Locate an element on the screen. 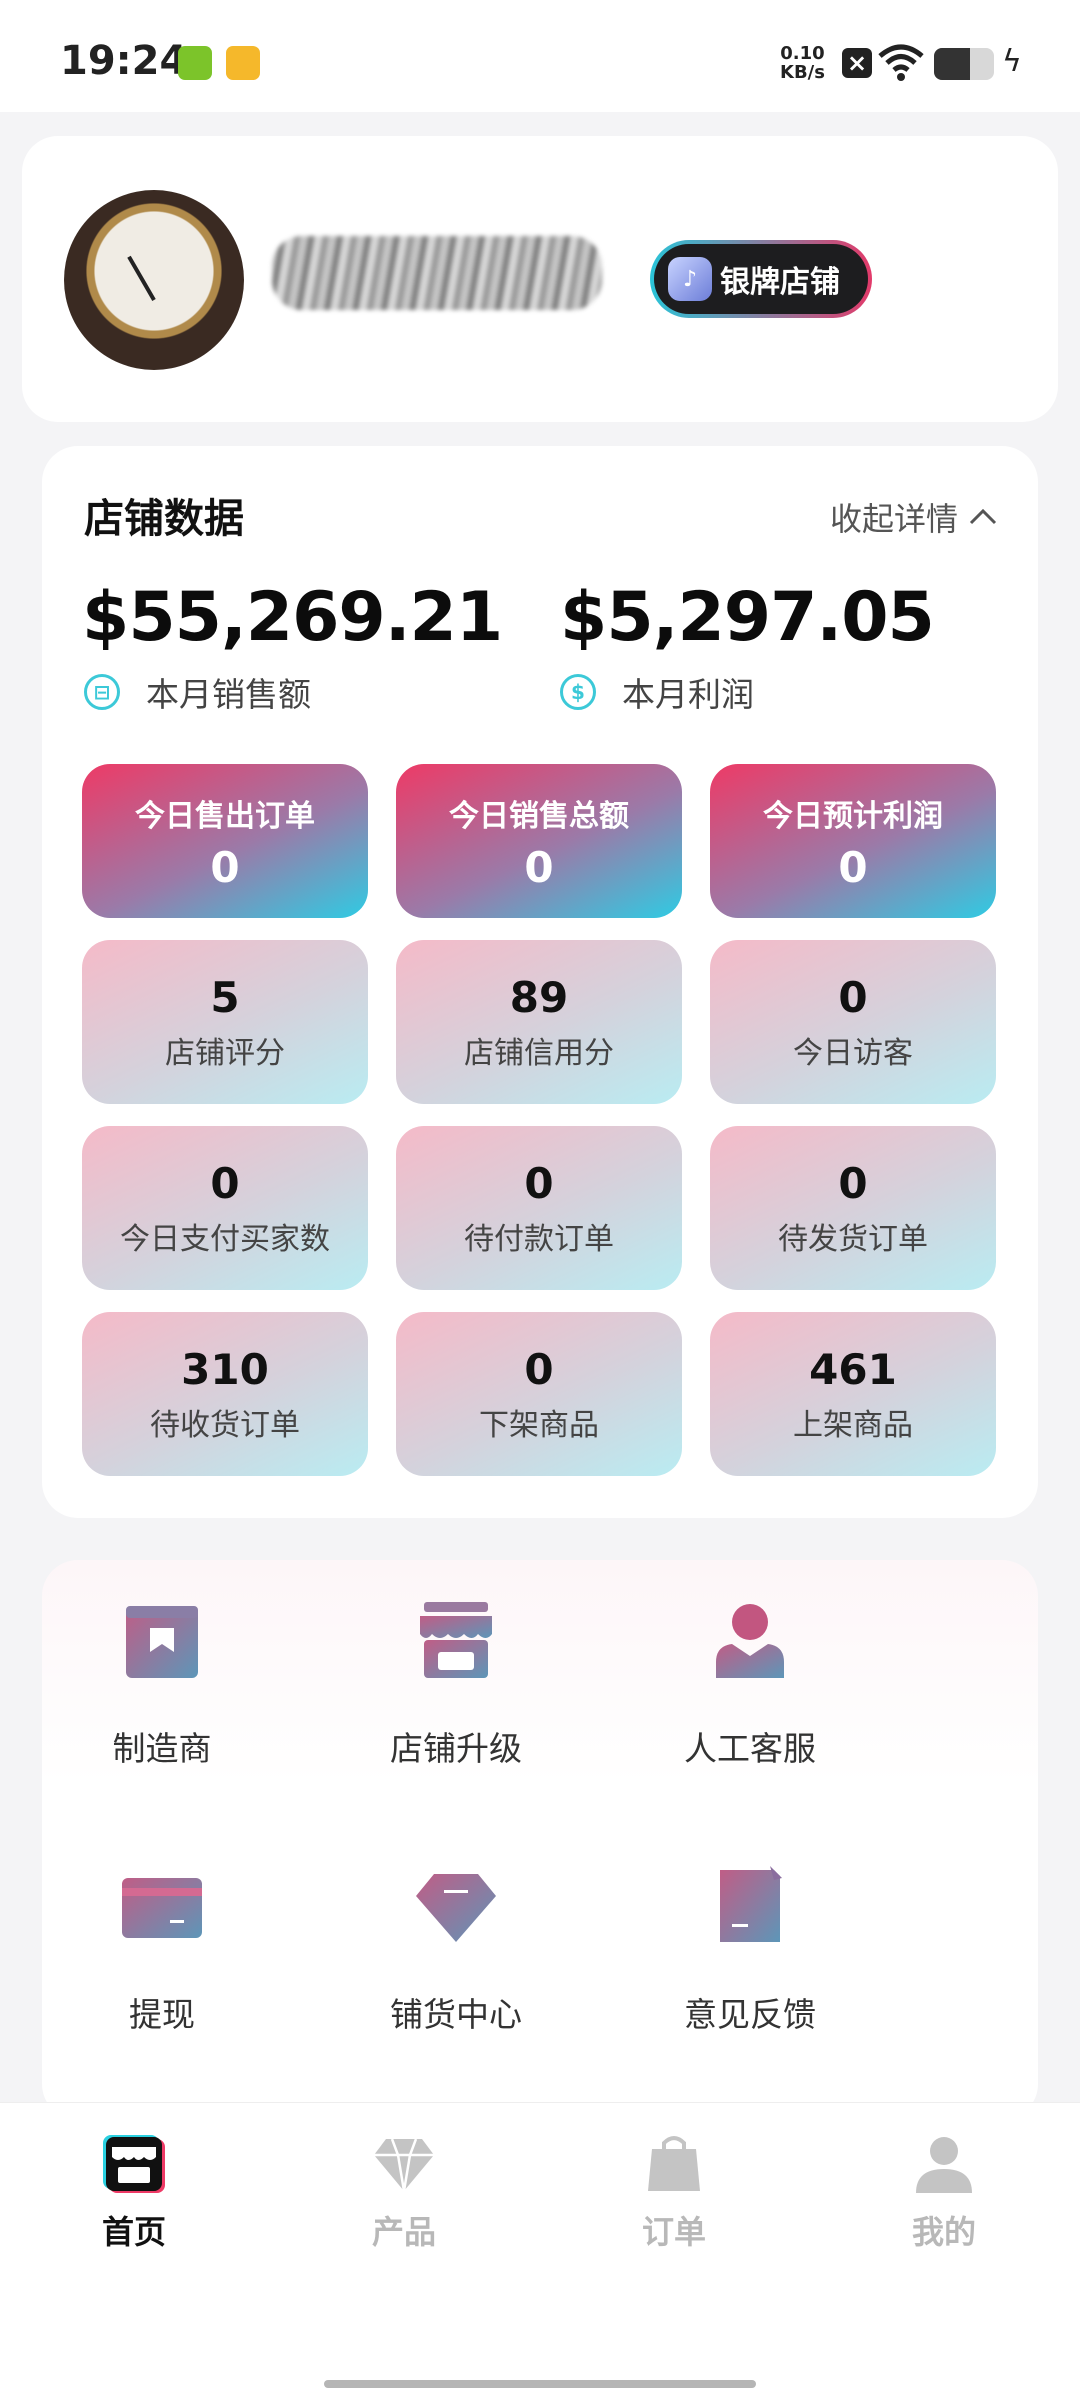  box-bookmark-icon is located at coordinates (162, 1642).